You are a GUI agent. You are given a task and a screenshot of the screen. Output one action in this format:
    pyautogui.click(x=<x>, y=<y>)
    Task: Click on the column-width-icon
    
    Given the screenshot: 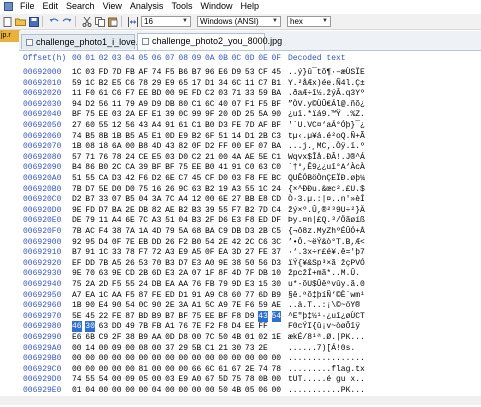 What is the action you would take?
    pyautogui.click(x=132, y=21)
    